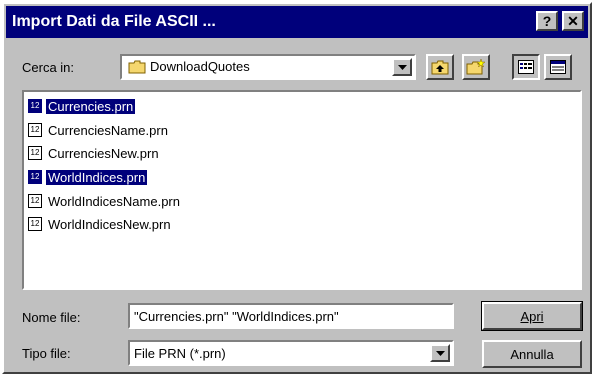 Image resolution: width=597 pixels, height=378 pixels. What do you see at coordinates (180, 353) in the screenshot?
I see `filetype-value: File PRN (*.prn)` at bounding box center [180, 353].